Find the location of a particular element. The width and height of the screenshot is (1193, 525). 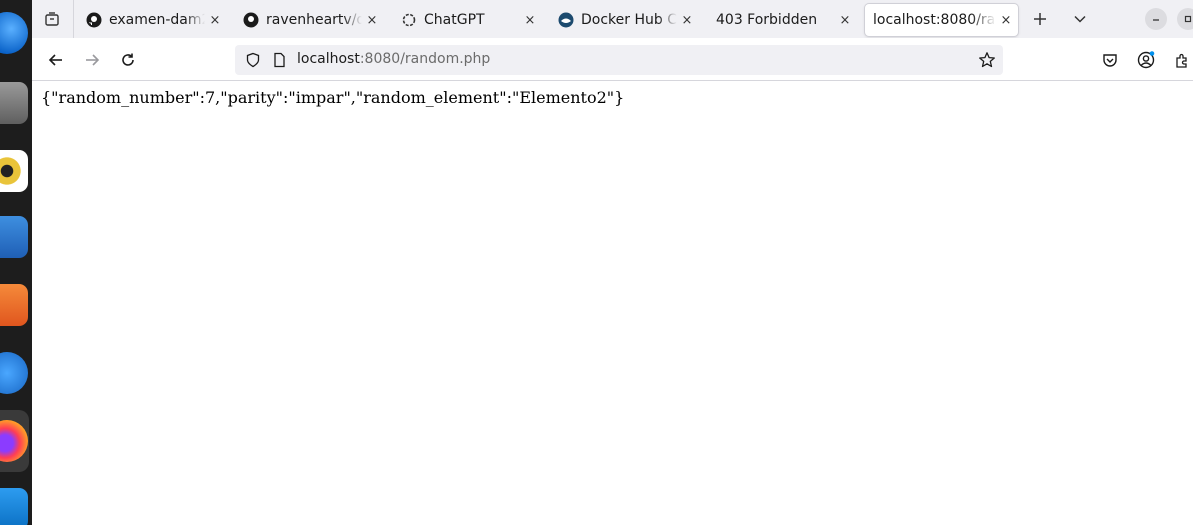

vscode-icon is located at coordinates (14, 506).